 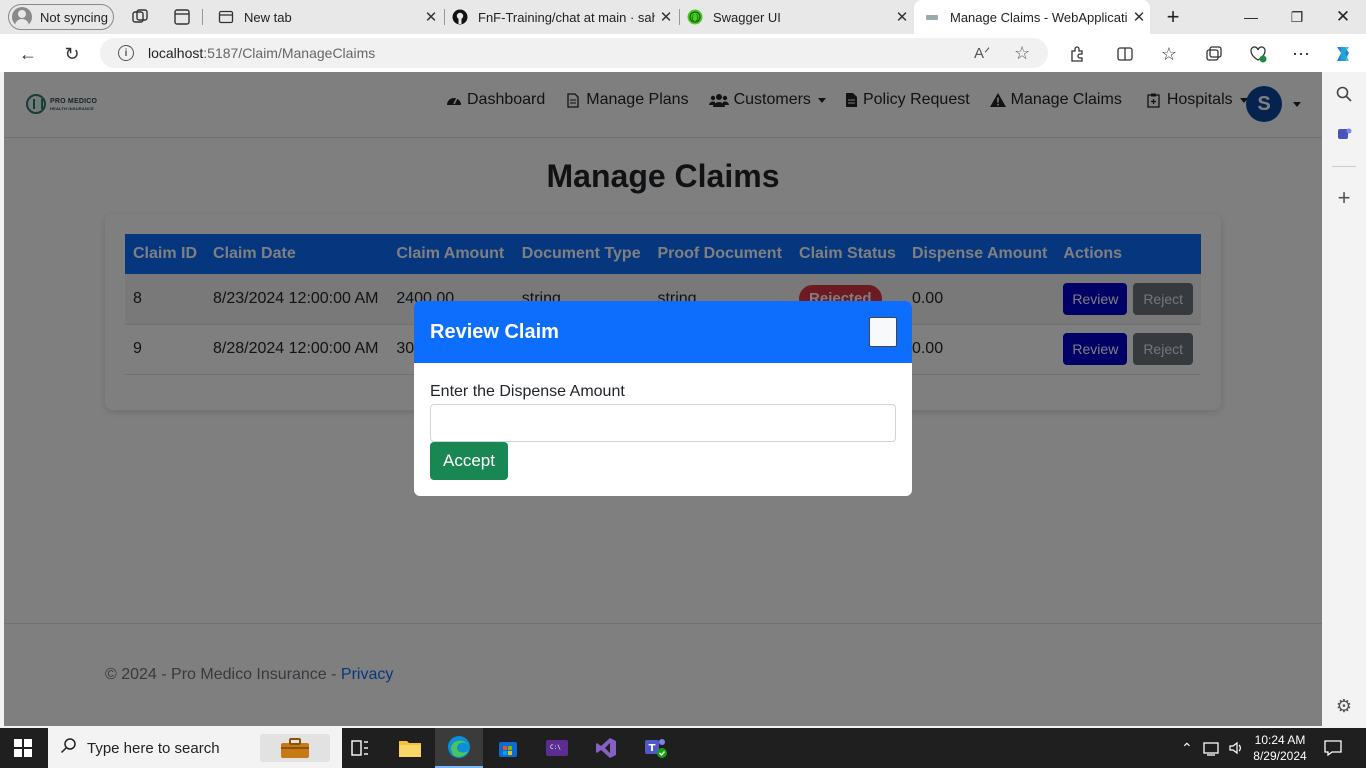 I want to click on svg-text: C:\, so click(x=555, y=747).